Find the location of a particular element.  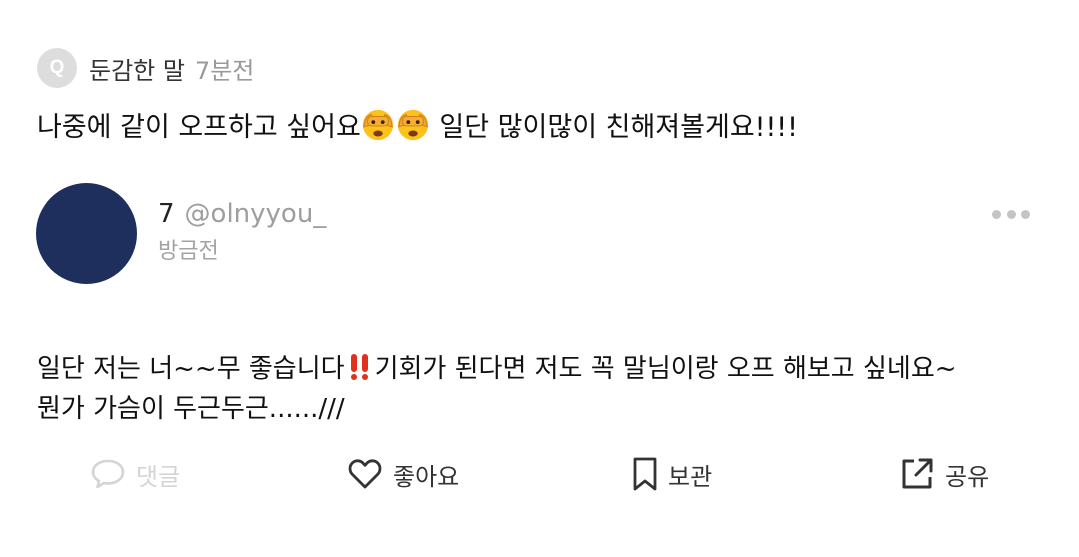

question-header: Q 둔감한 말 7분전 is located at coordinates (145, 68).